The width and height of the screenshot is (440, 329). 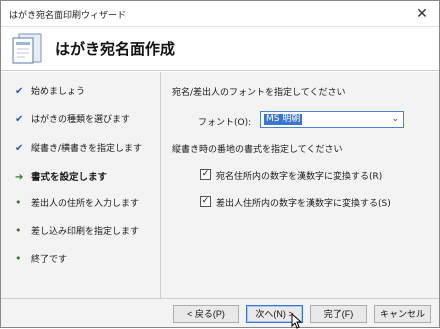 What do you see at coordinates (205, 201) in the screenshot?
I see `sender-kanji-checkbox: ✓` at bounding box center [205, 201].